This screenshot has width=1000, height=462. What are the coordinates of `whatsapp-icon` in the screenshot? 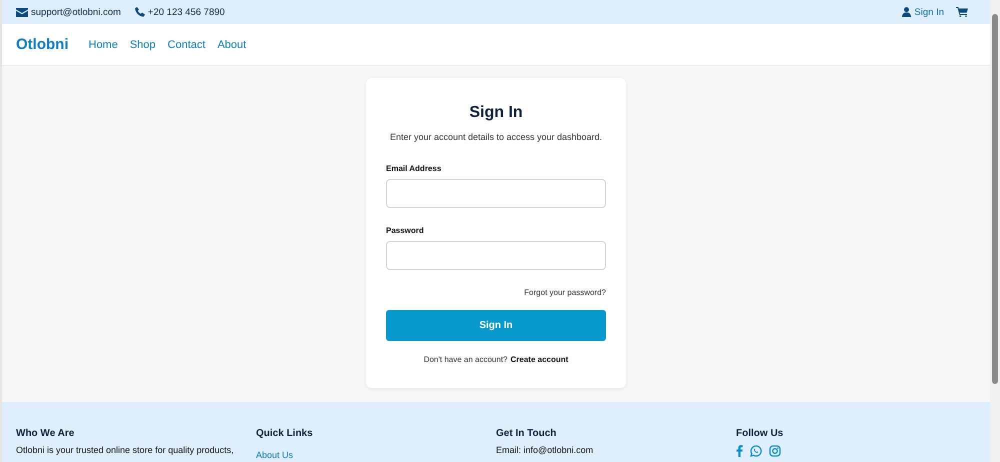 It's located at (756, 451).